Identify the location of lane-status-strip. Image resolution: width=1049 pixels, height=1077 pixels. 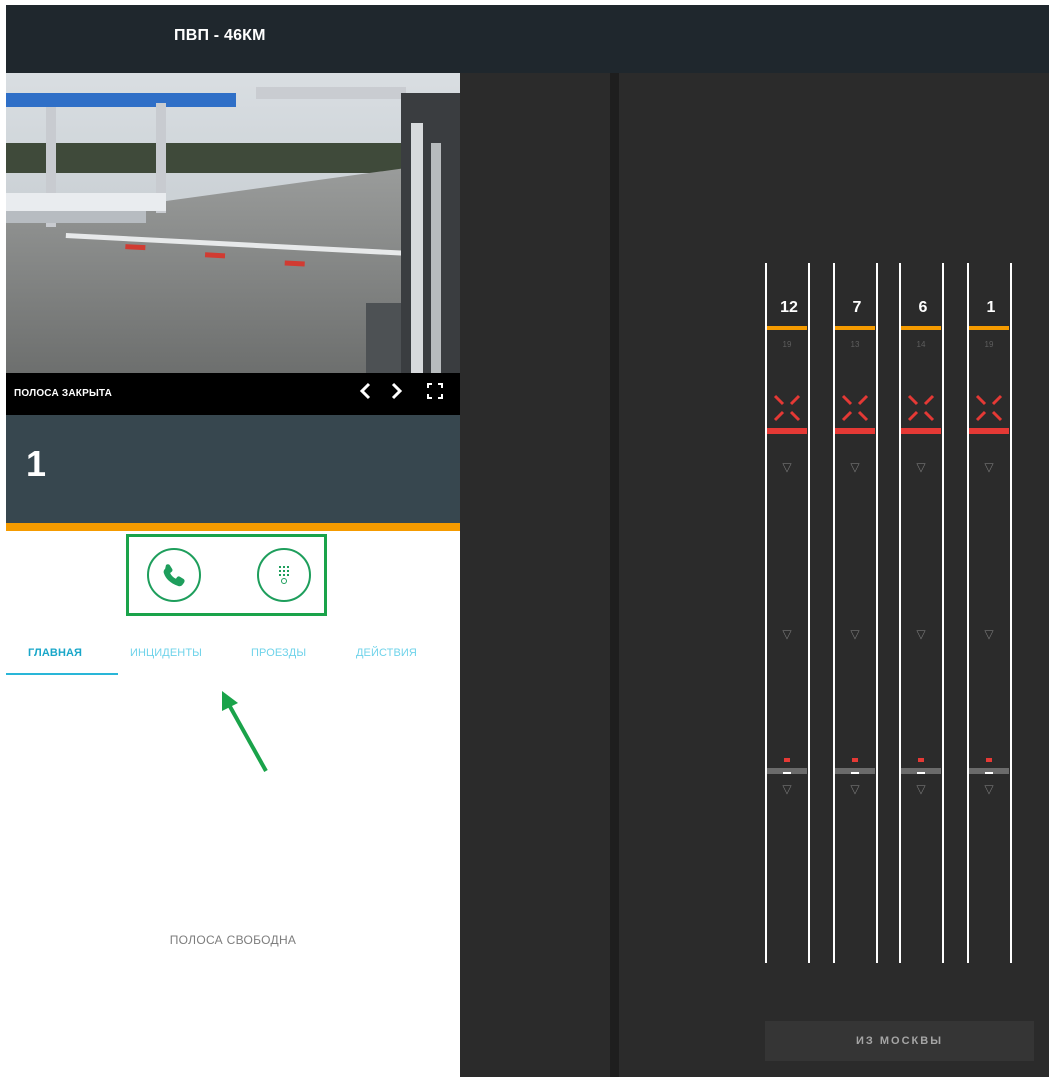
(233, 527).